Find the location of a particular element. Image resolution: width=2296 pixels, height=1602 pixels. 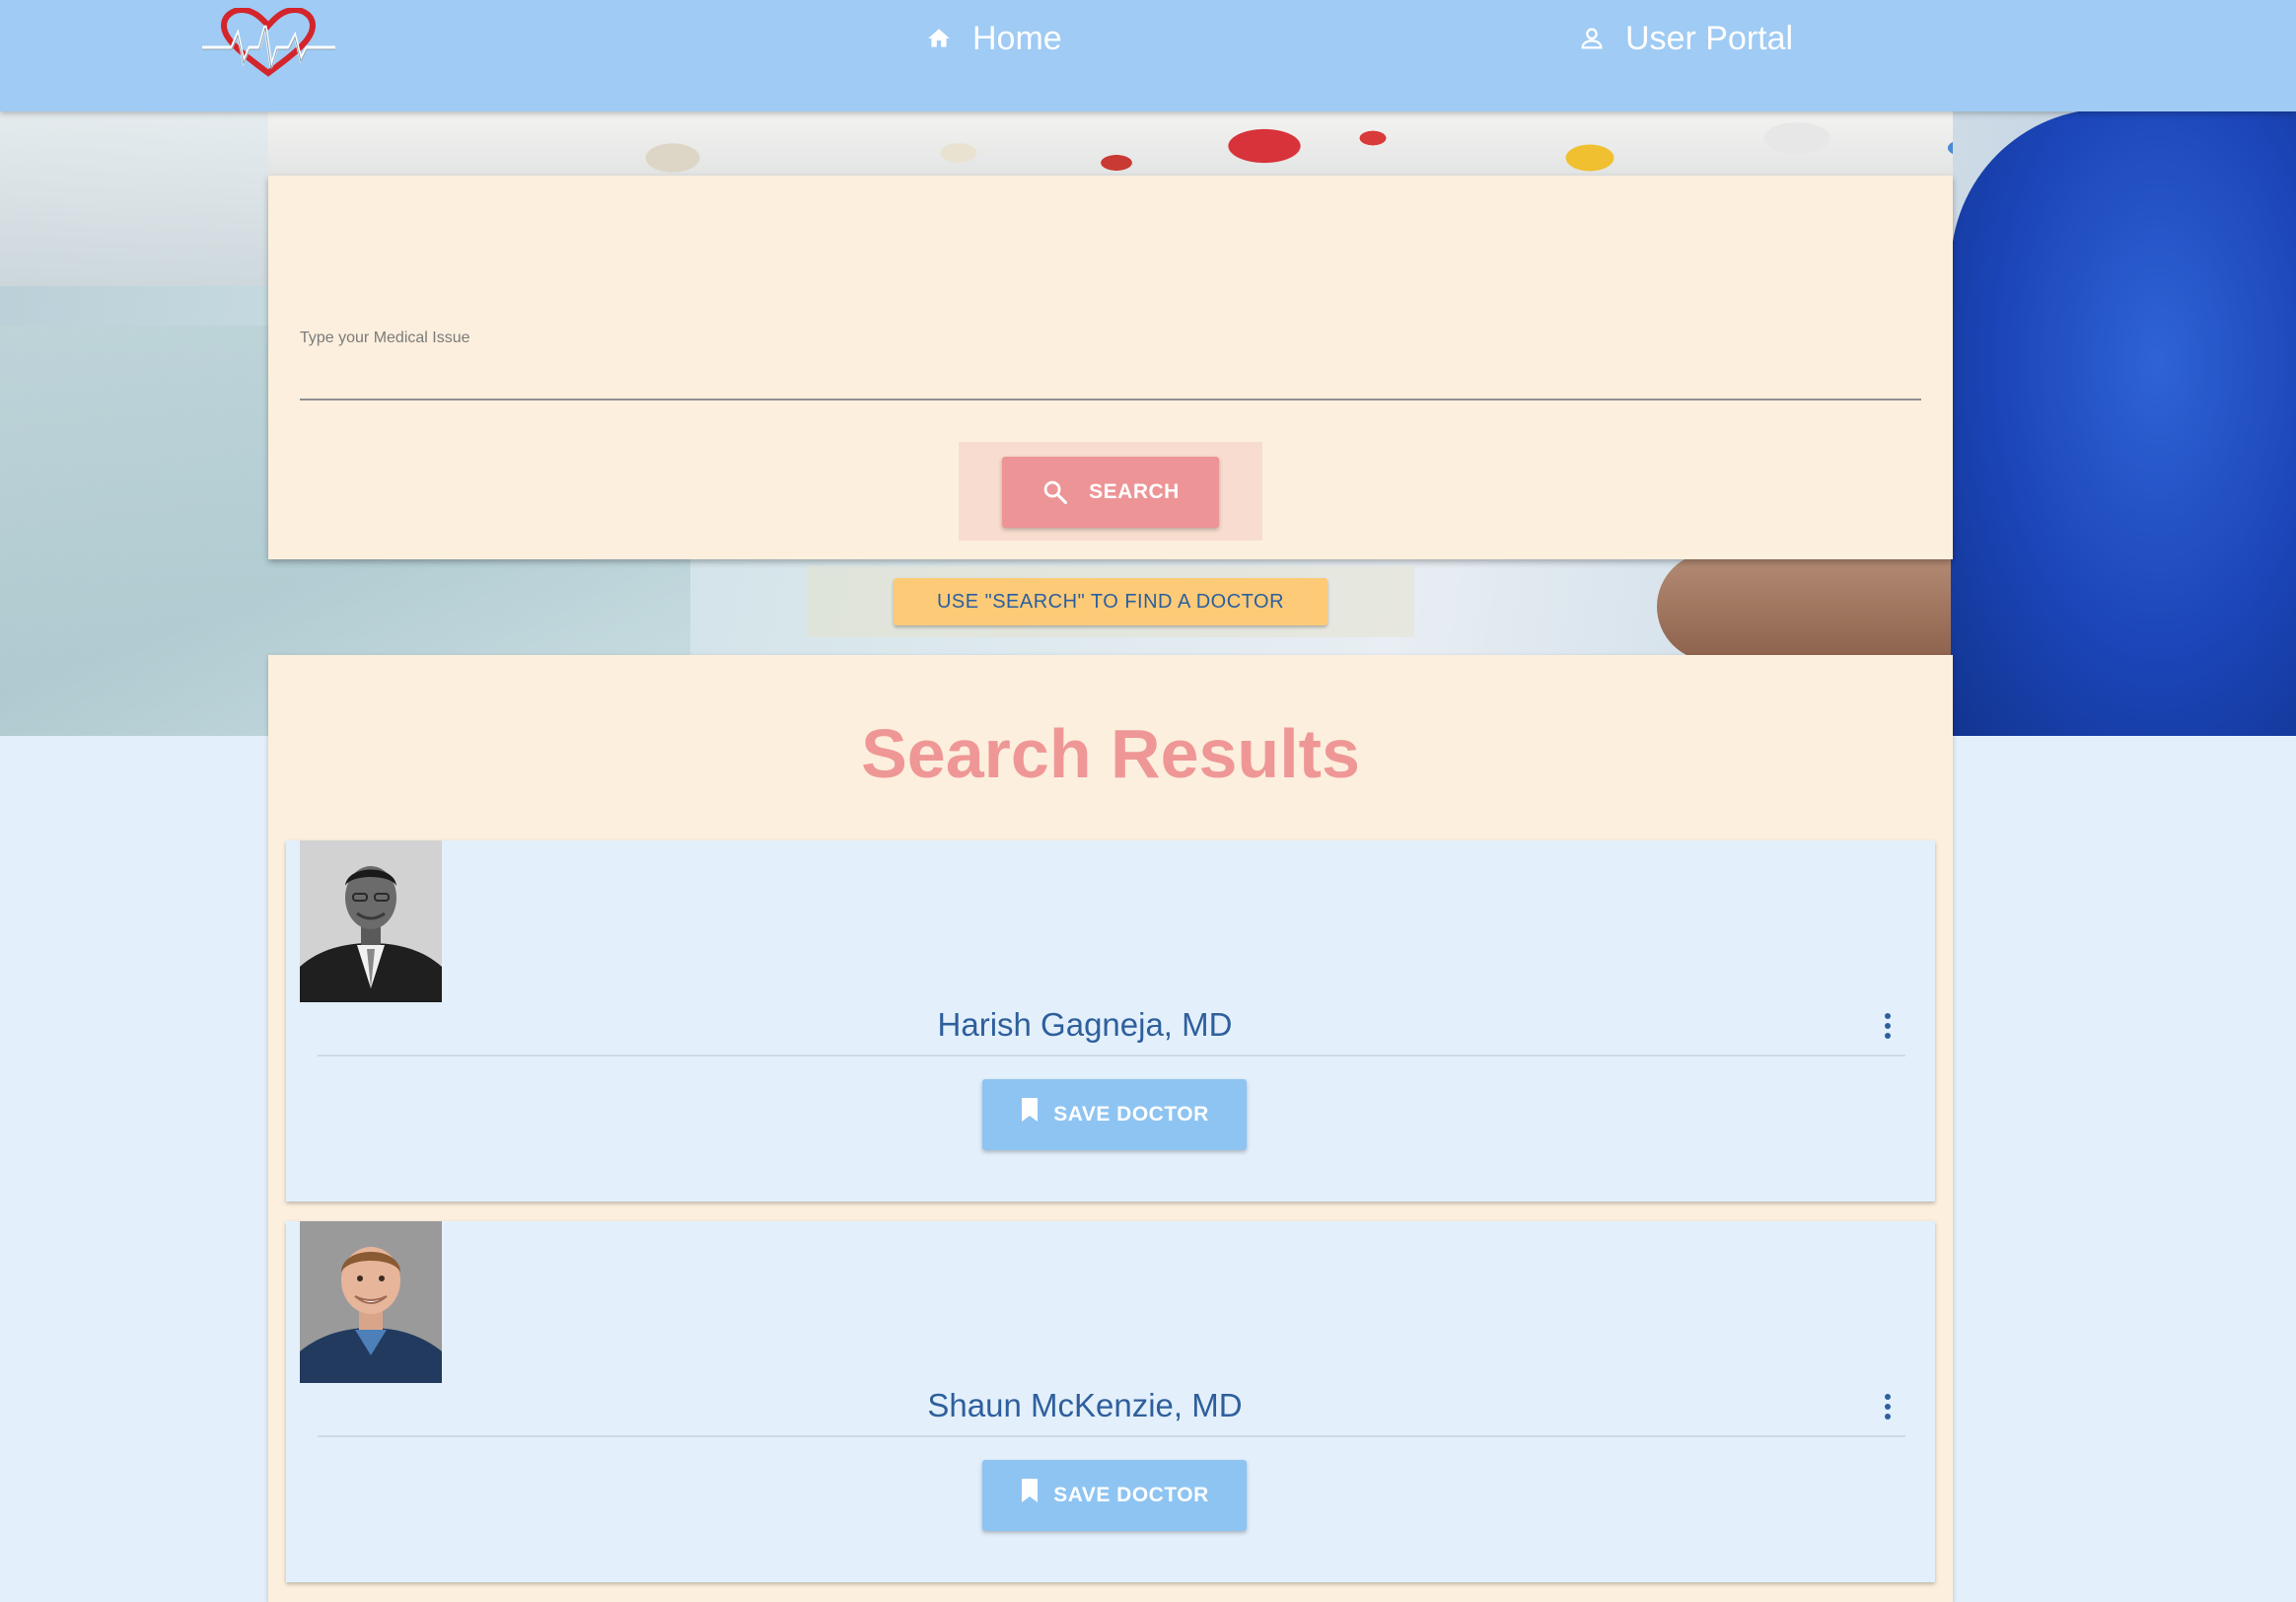

heart-pulse-logo is located at coordinates (269, 42).